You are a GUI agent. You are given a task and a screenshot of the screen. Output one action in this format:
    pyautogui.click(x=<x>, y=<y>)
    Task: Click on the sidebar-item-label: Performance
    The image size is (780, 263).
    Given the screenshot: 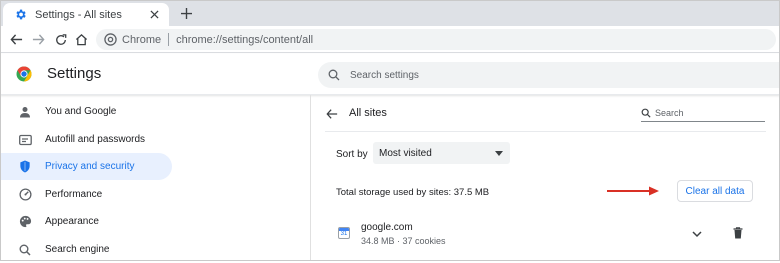 What is the action you would take?
    pyautogui.click(x=74, y=194)
    